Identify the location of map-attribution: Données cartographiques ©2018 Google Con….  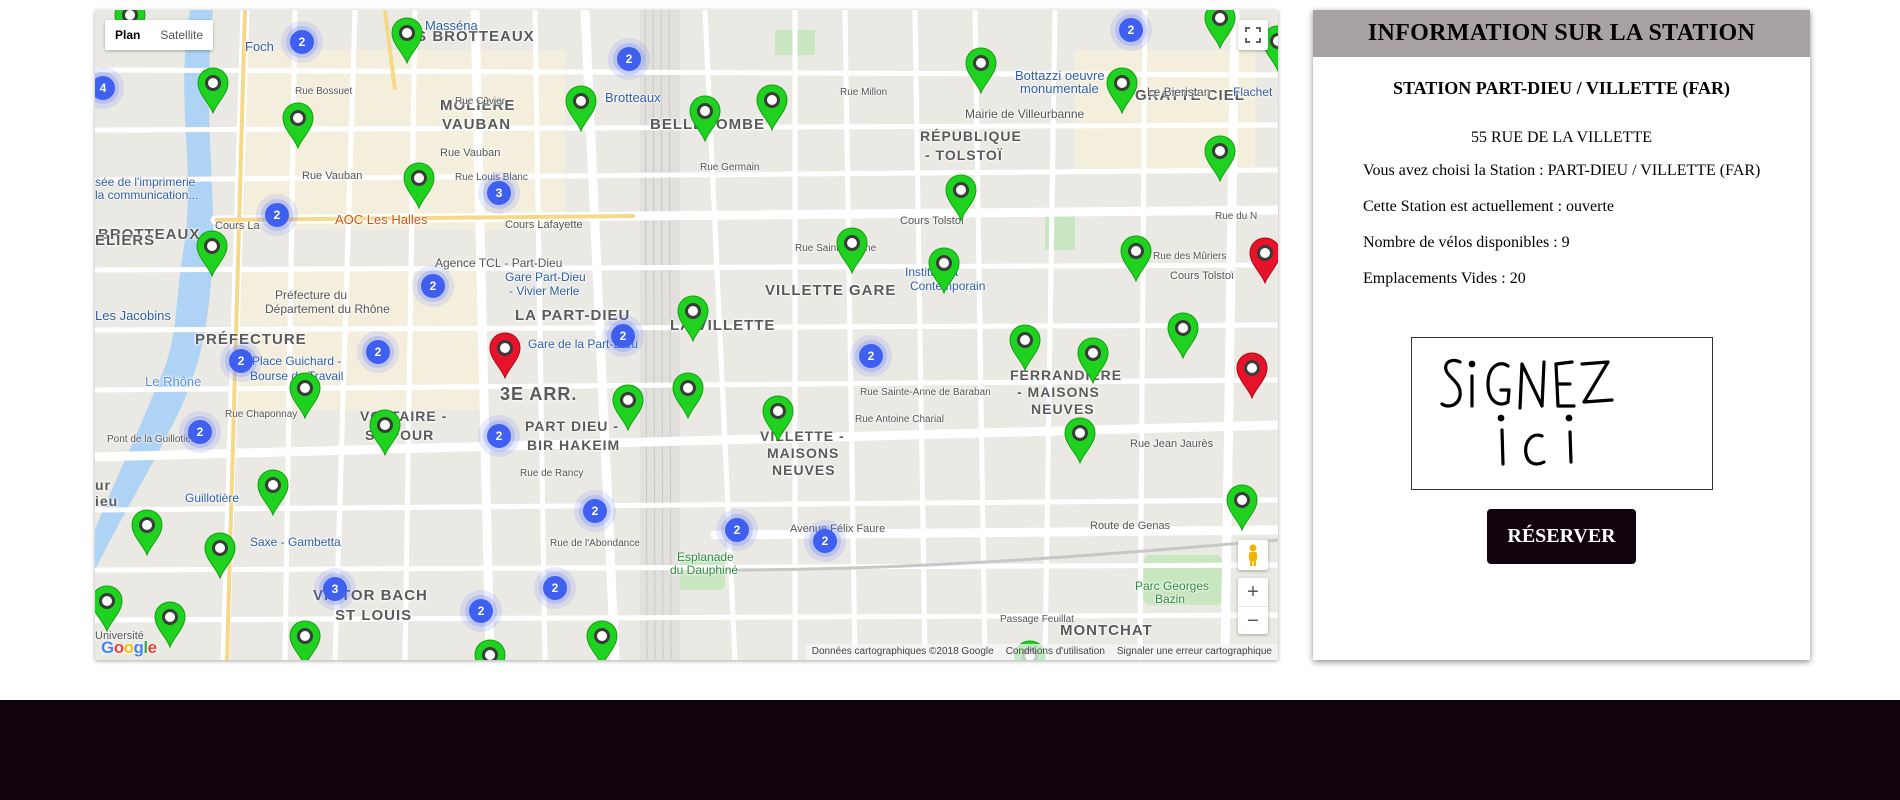
(1041, 652).